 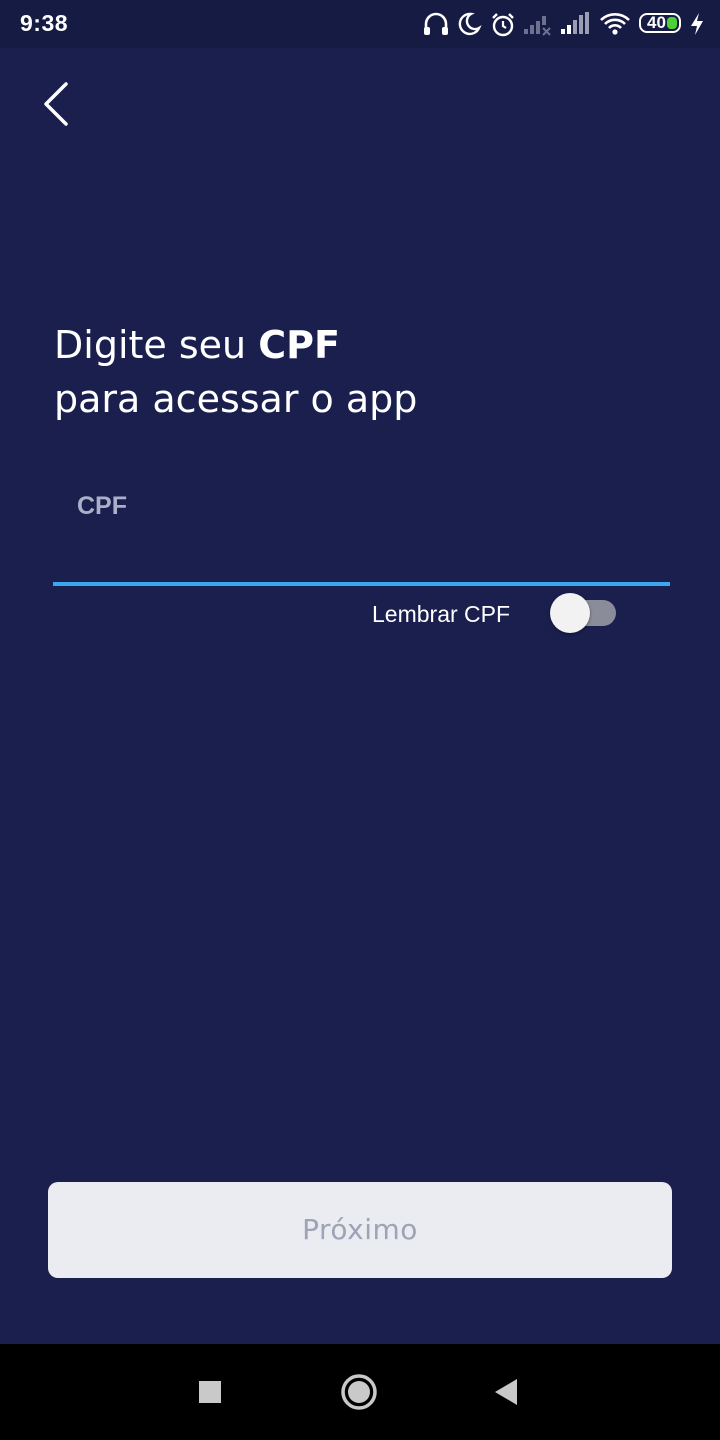 I want to click on remember-cpf-toggle, so click(x=584, y=613).